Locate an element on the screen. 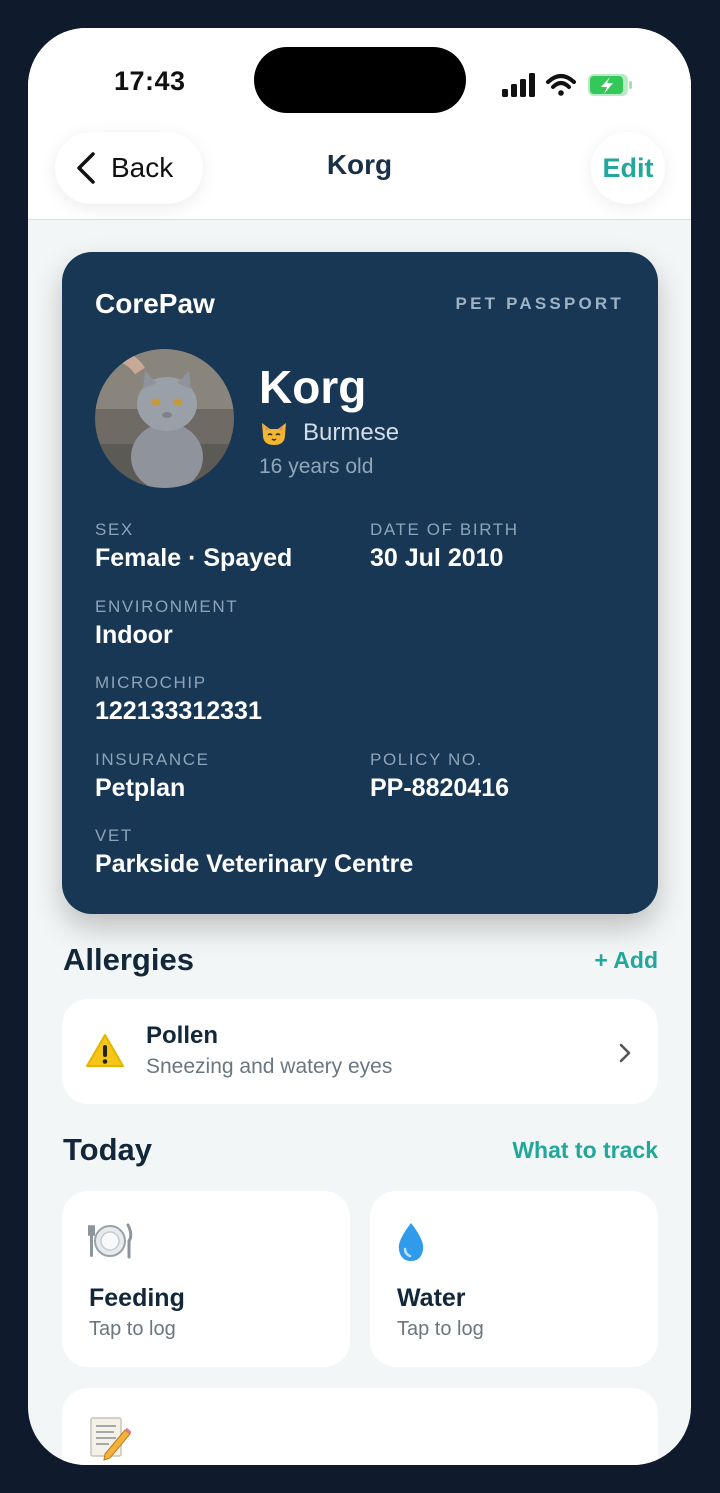 Image resolution: width=720 pixels, height=1493 pixels. policy-value: PP-8820416 is located at coordinates (440, 788).